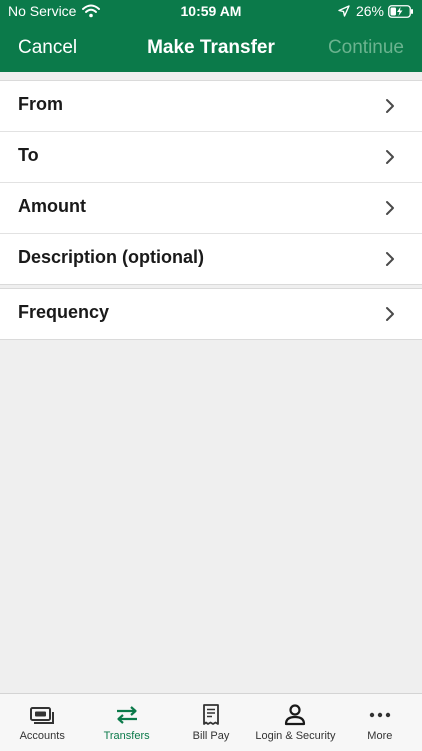  I want to click on frequency-group: Frequency, so click(211, 314).